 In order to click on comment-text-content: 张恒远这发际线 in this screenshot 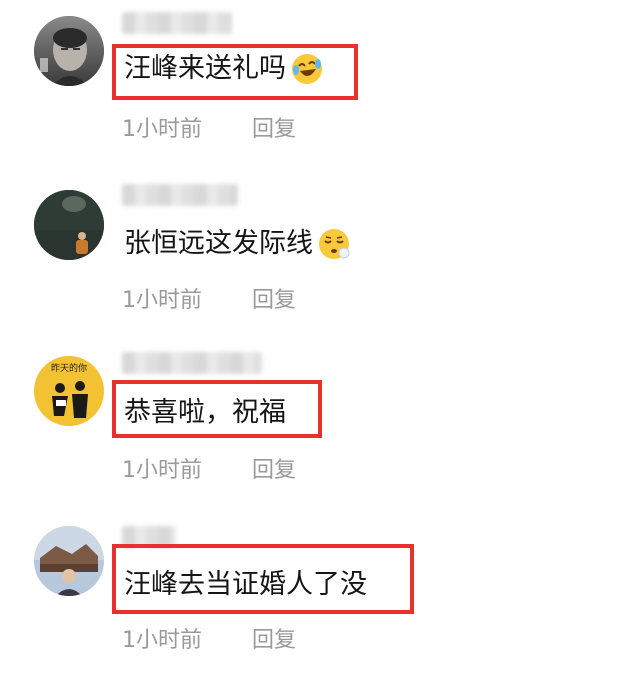, I will do `click(218, 243)`.